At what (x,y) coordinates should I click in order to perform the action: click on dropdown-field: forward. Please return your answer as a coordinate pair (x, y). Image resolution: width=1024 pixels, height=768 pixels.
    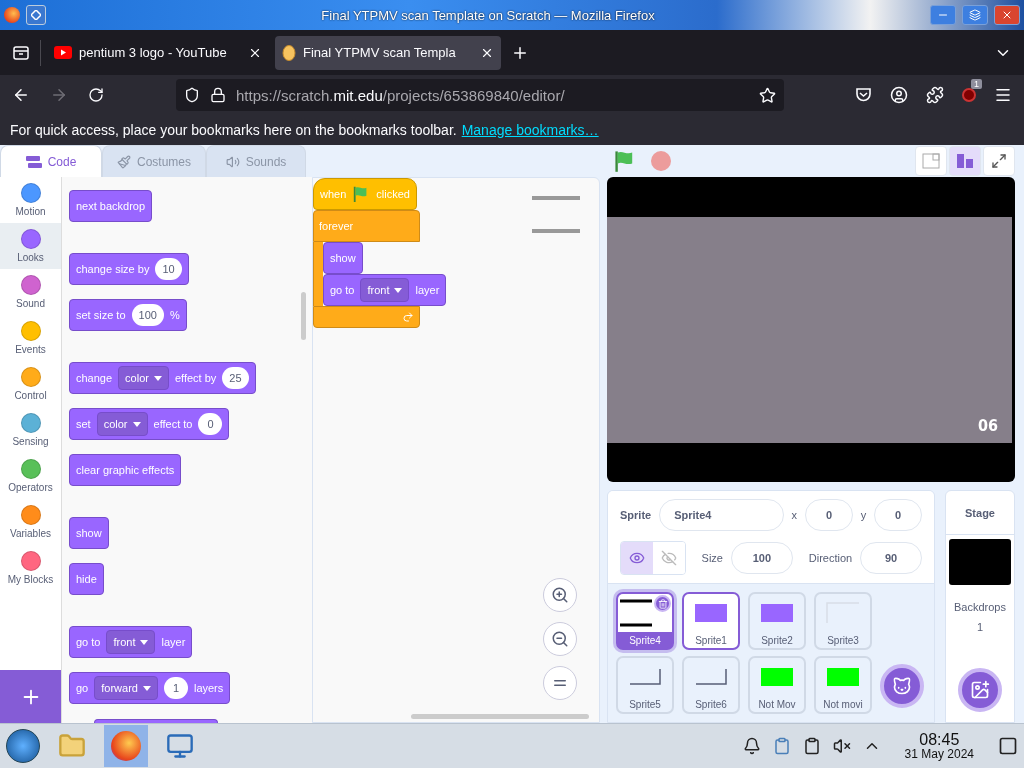
    Looking at the image, I should click on (126, 688).